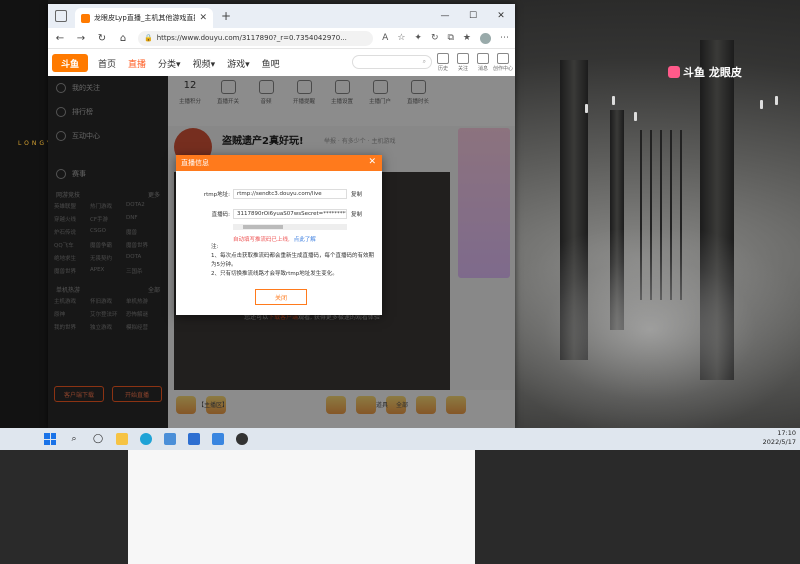 This screenshot has width=800, height=564. I want to click on main-nav: 首页 直播 分类▾ 视频▾ 游戏▾ 鱼吧, so click(189, 63).